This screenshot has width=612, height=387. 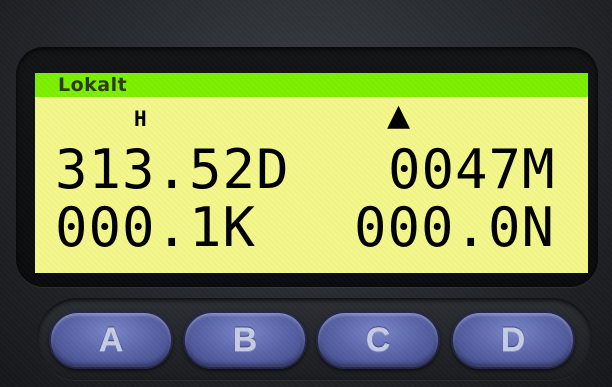 I want to click on c-button-label: C, so click(x=378, y=339).